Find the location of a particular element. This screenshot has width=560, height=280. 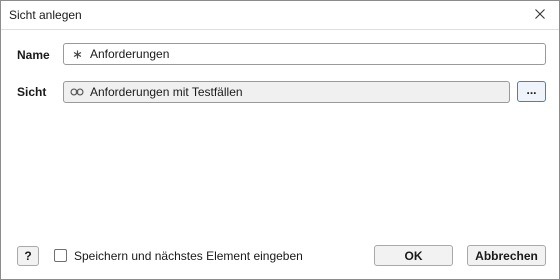

asterisk-icon is located at coordinates (77, 54).